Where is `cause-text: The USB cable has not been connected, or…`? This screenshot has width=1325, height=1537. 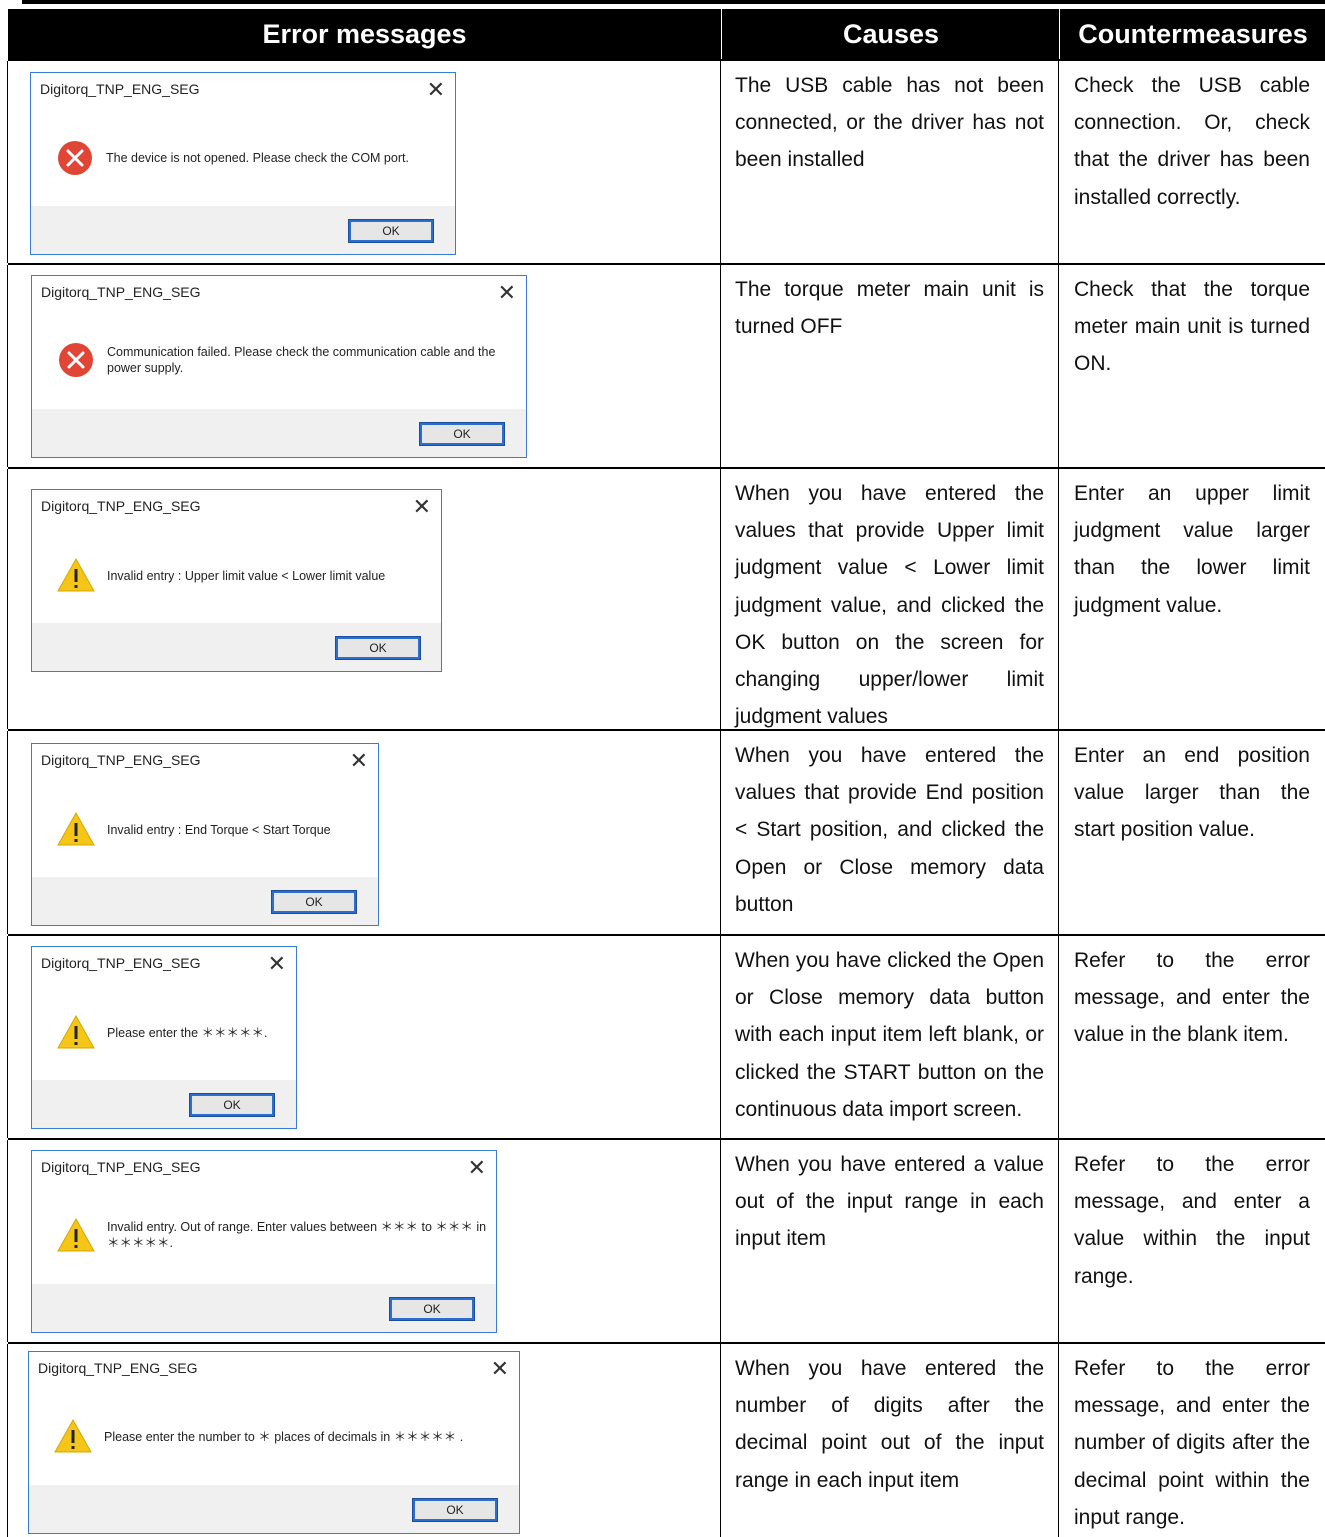 cause-text: The USB cable has not been connected, or… is located at coordinates (889, 123).